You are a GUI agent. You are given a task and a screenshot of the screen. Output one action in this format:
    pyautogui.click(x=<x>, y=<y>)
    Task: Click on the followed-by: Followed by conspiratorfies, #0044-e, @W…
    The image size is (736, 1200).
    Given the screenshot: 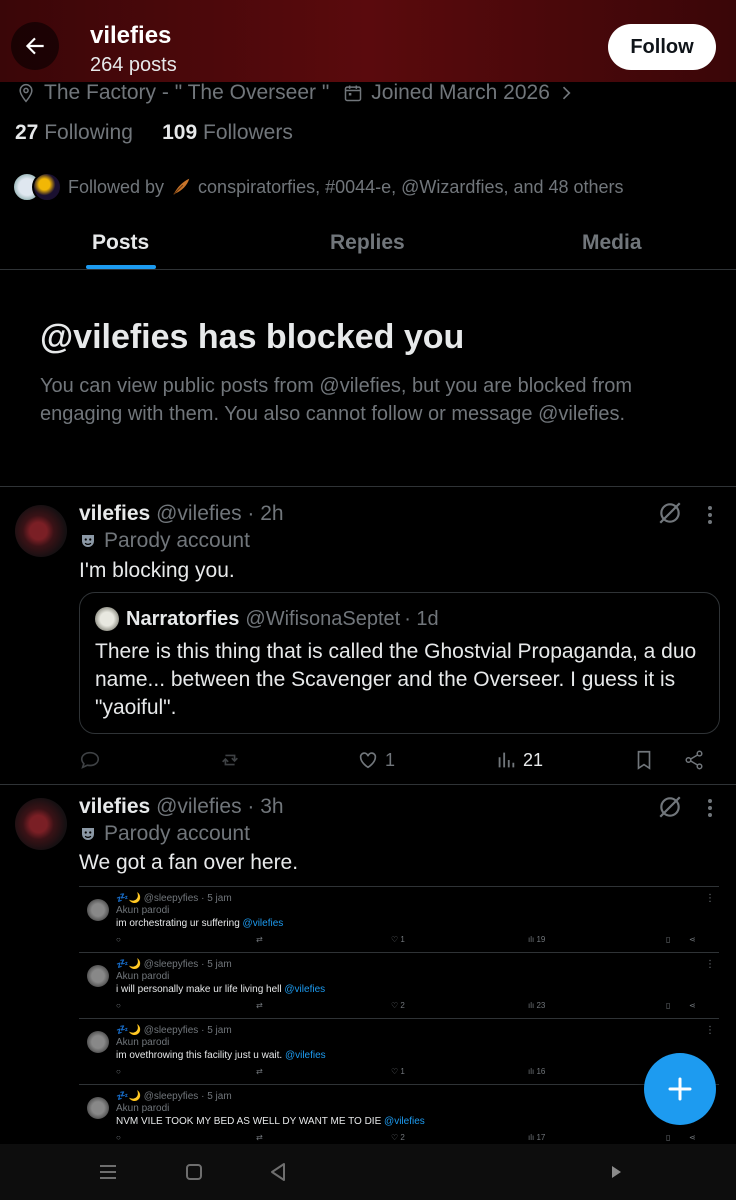 What is the action you would take?
    pyautogui.click(x=318, y=187)
    